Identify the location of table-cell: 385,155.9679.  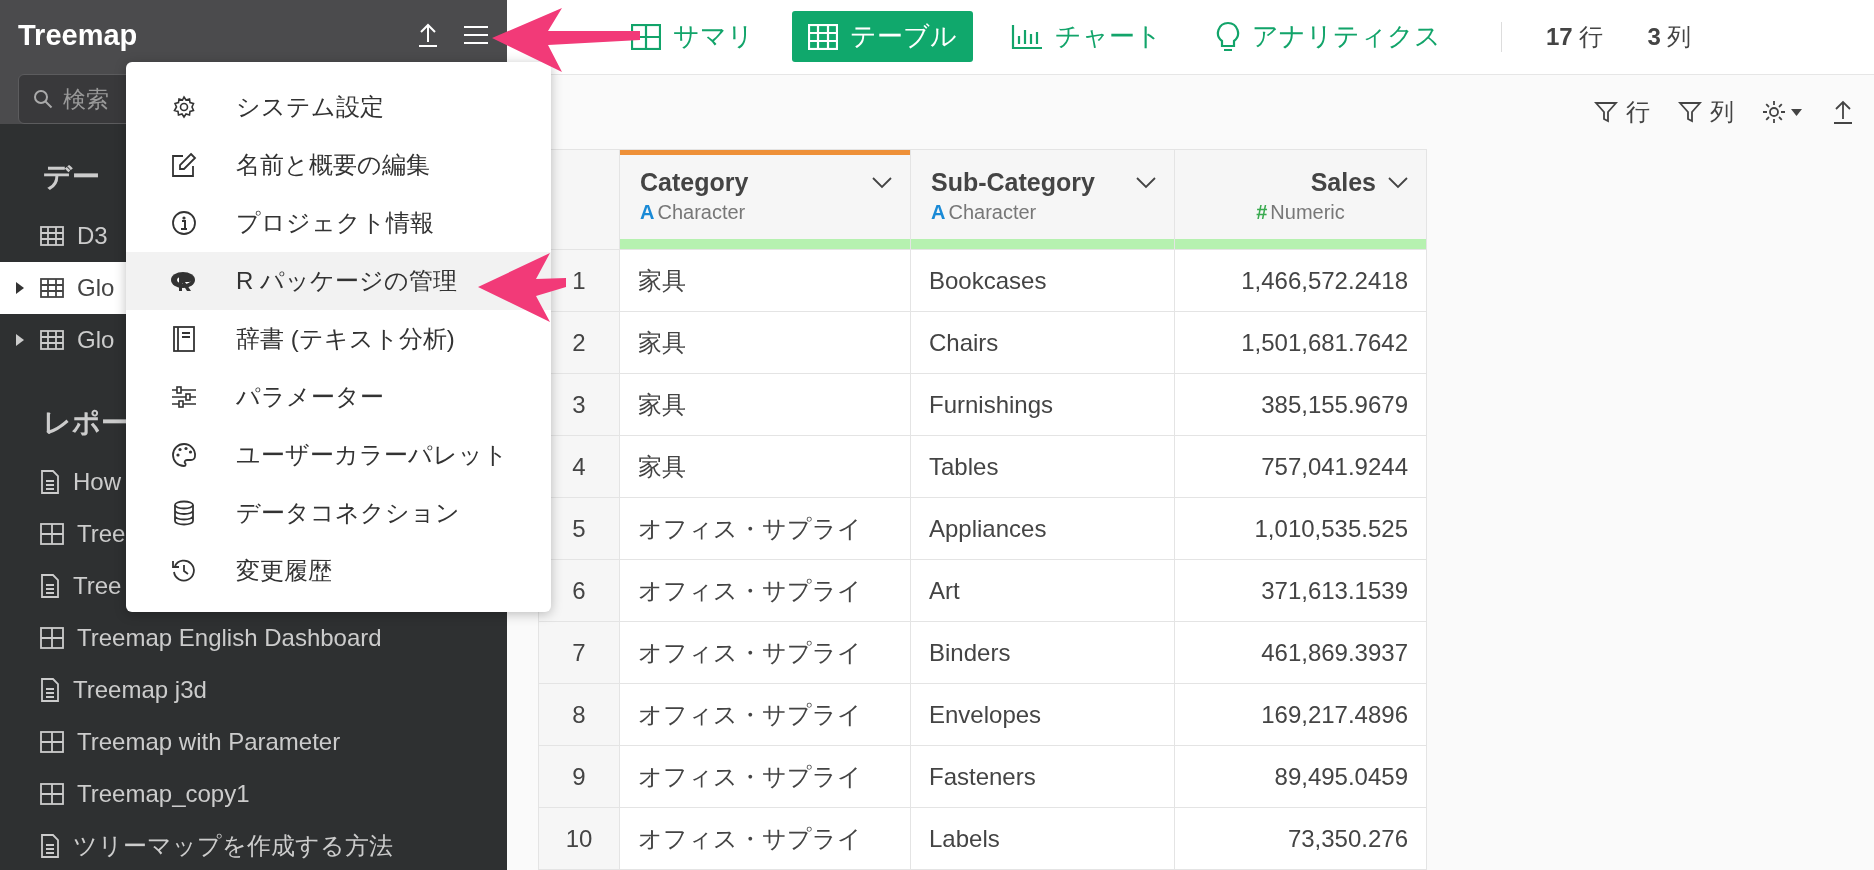
(1300, 404).